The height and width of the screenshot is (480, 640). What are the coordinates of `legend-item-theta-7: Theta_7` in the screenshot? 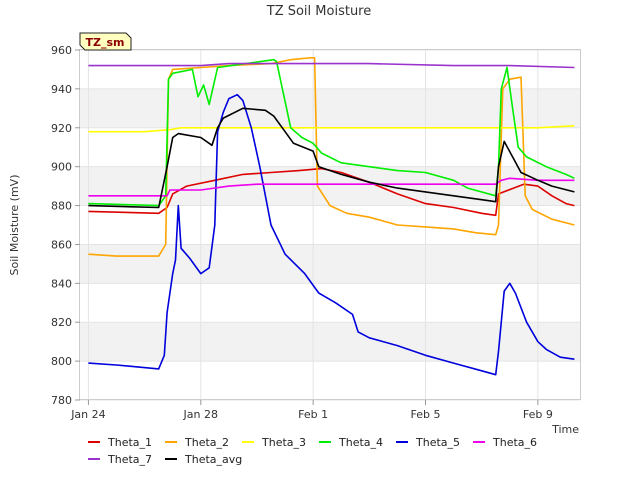 It's located at (120, 459).